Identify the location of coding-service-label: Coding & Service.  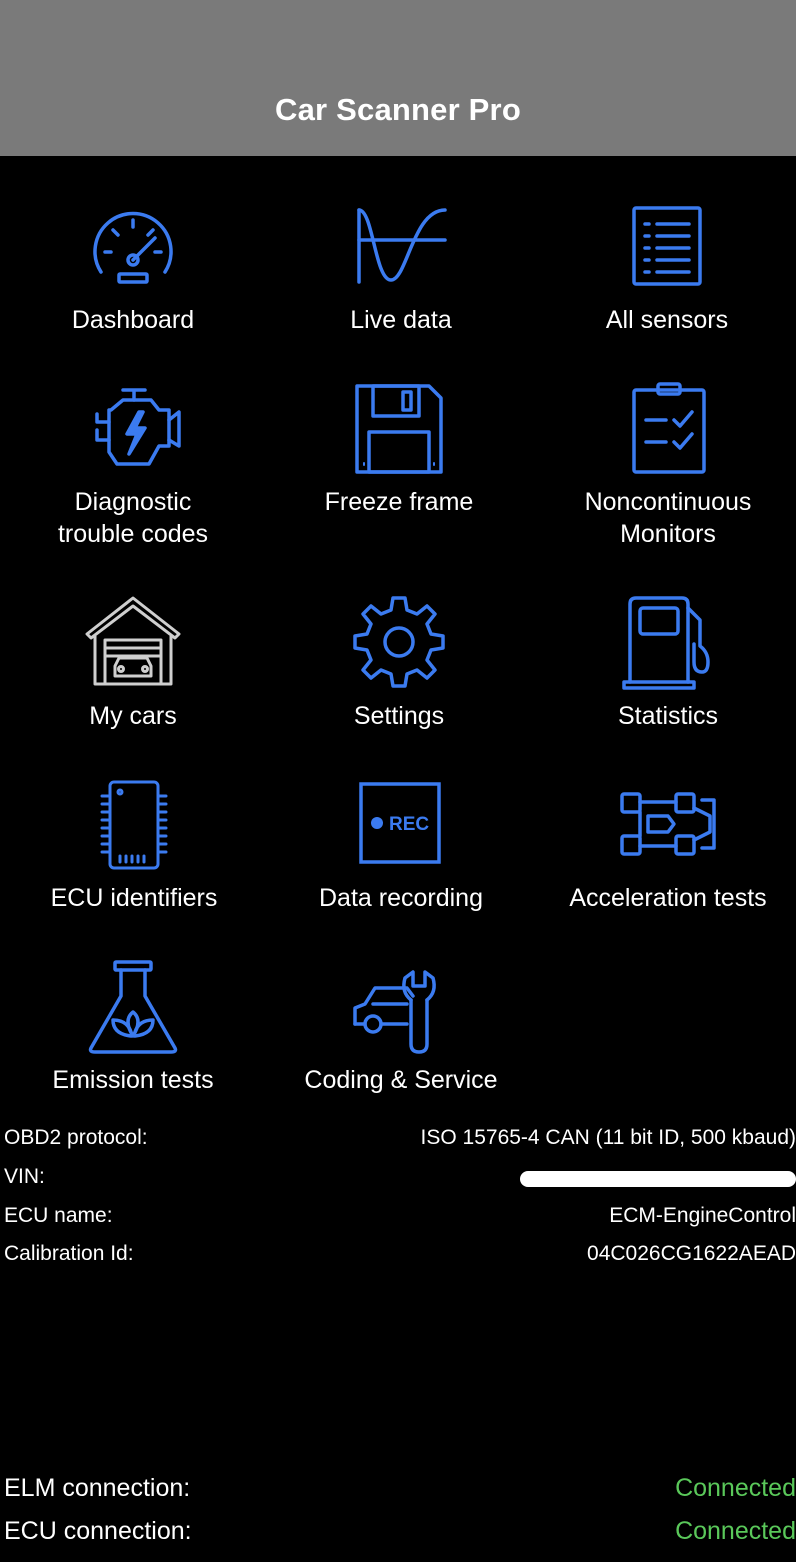
(401, 1080).